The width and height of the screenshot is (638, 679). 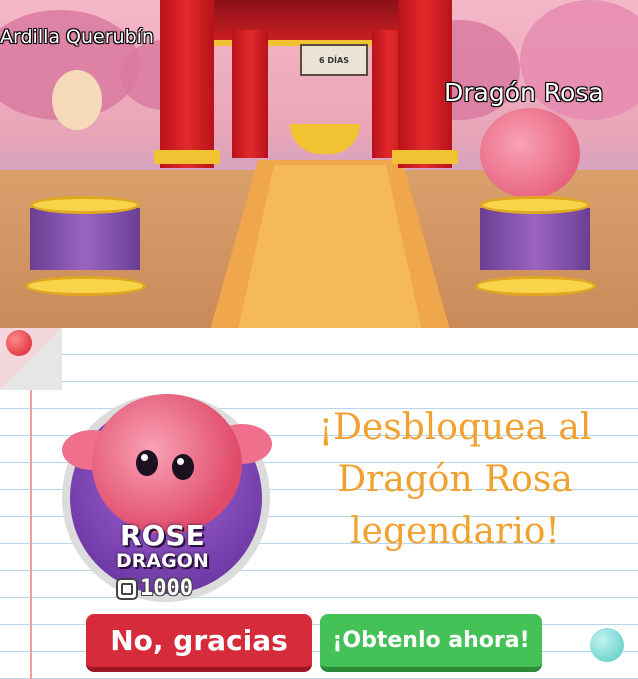 I want to click on pet-nametag-right: Dragón Rosa, so click(x=524, y=92).